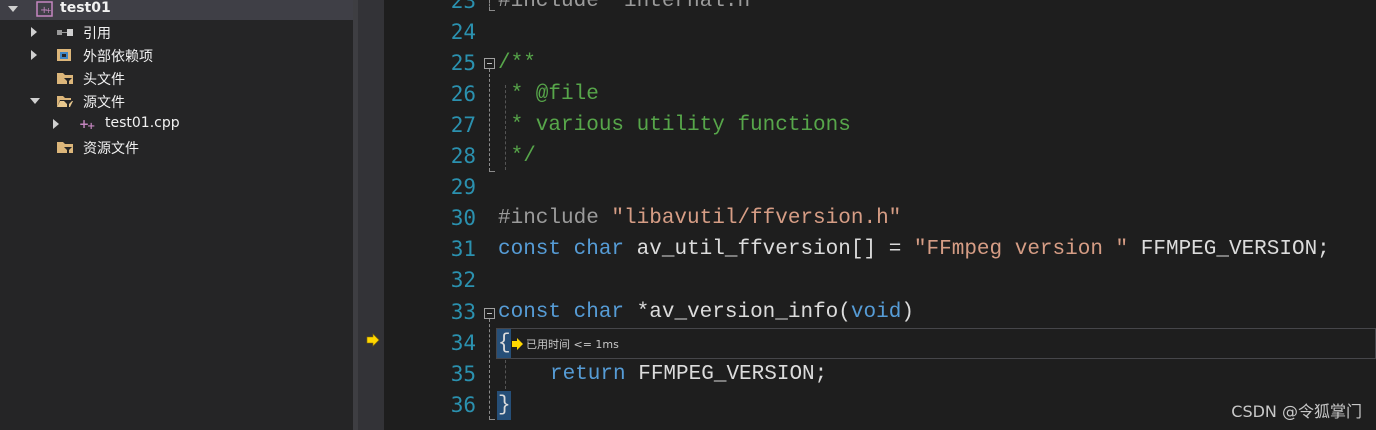 This screenshot has width=1376, height=430. Describe the element at coordinates (111, 149) in the screenshot. I see `tree-item-label: 资源文件` at that location.